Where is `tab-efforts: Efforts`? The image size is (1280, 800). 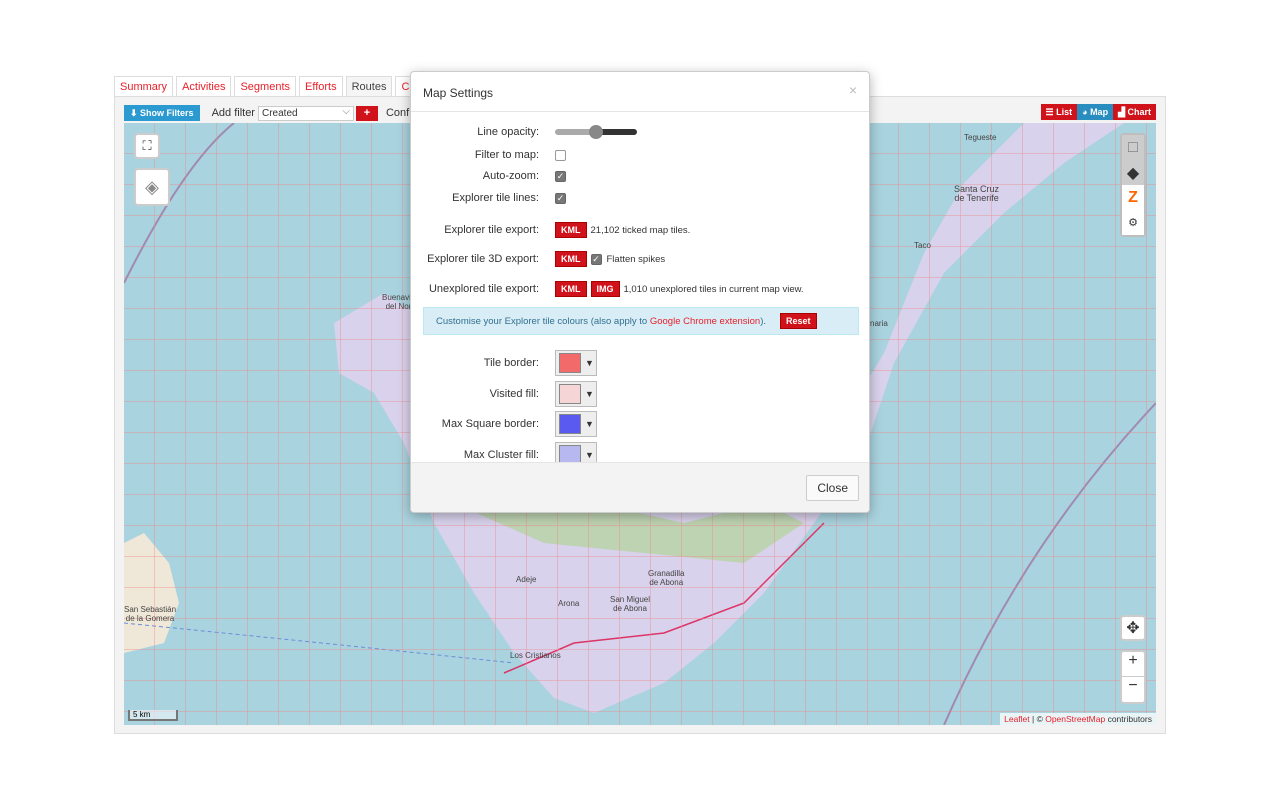
tab-efforts: Efforts is located at coordinates (321, 86).